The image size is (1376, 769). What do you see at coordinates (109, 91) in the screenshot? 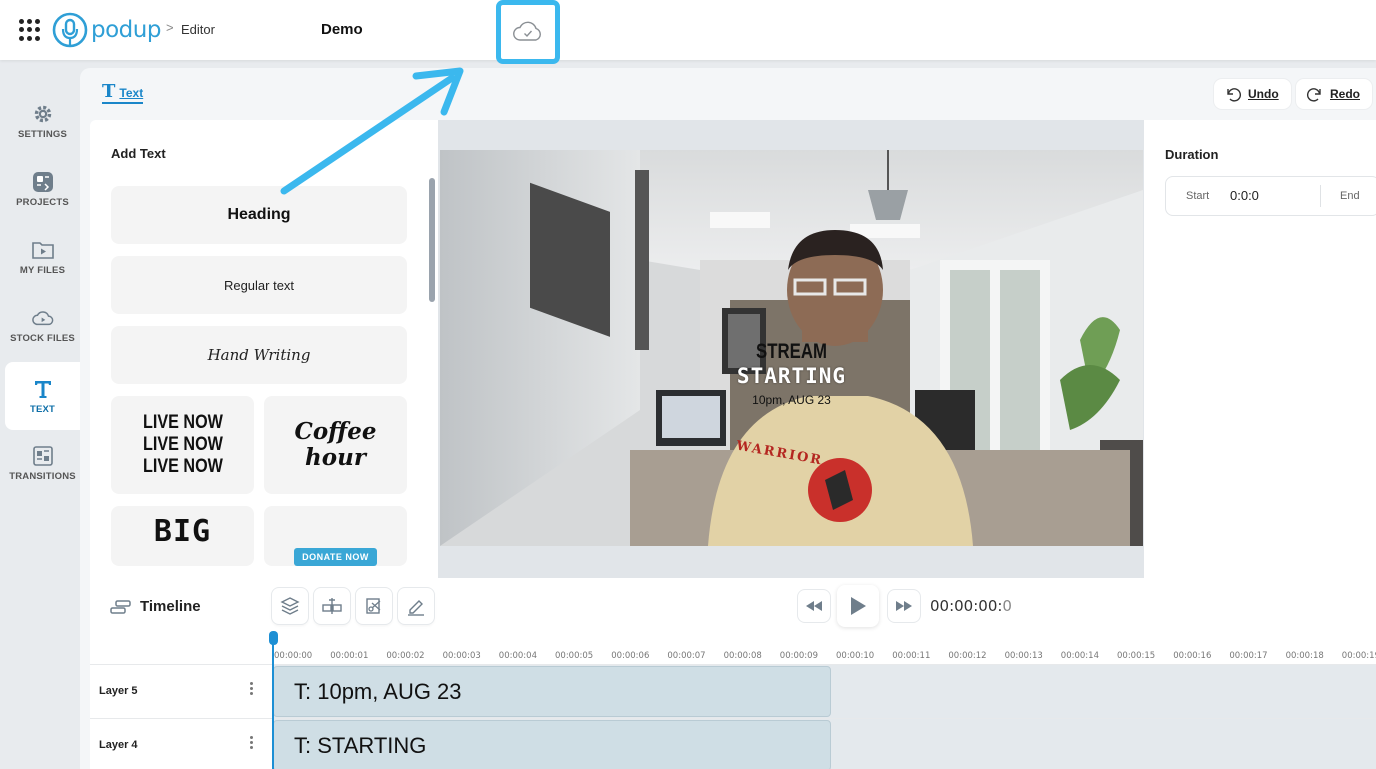
I see `text-t-icon: T` at bounding box center [109, 91].